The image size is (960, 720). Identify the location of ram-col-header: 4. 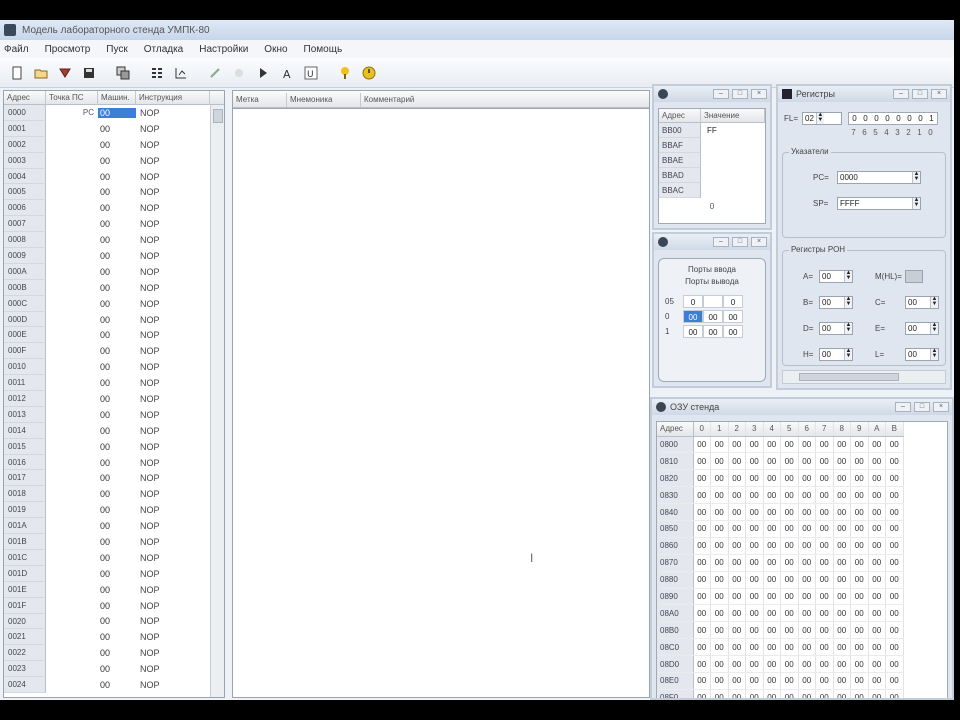
(772, 429).